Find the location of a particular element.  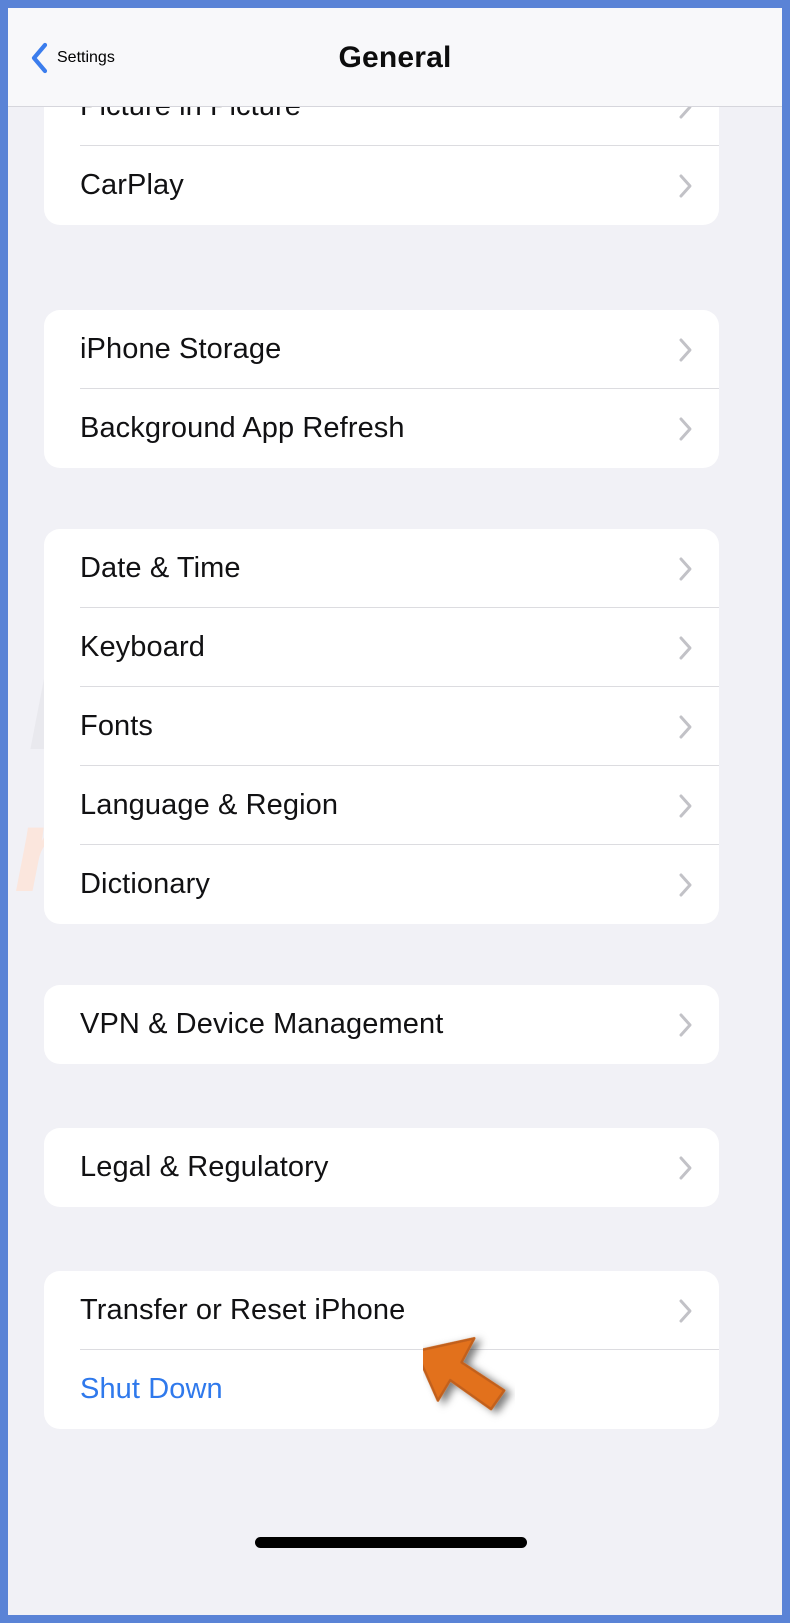

list-item-label: Background App Refresh is located at coordinates (242, 428).